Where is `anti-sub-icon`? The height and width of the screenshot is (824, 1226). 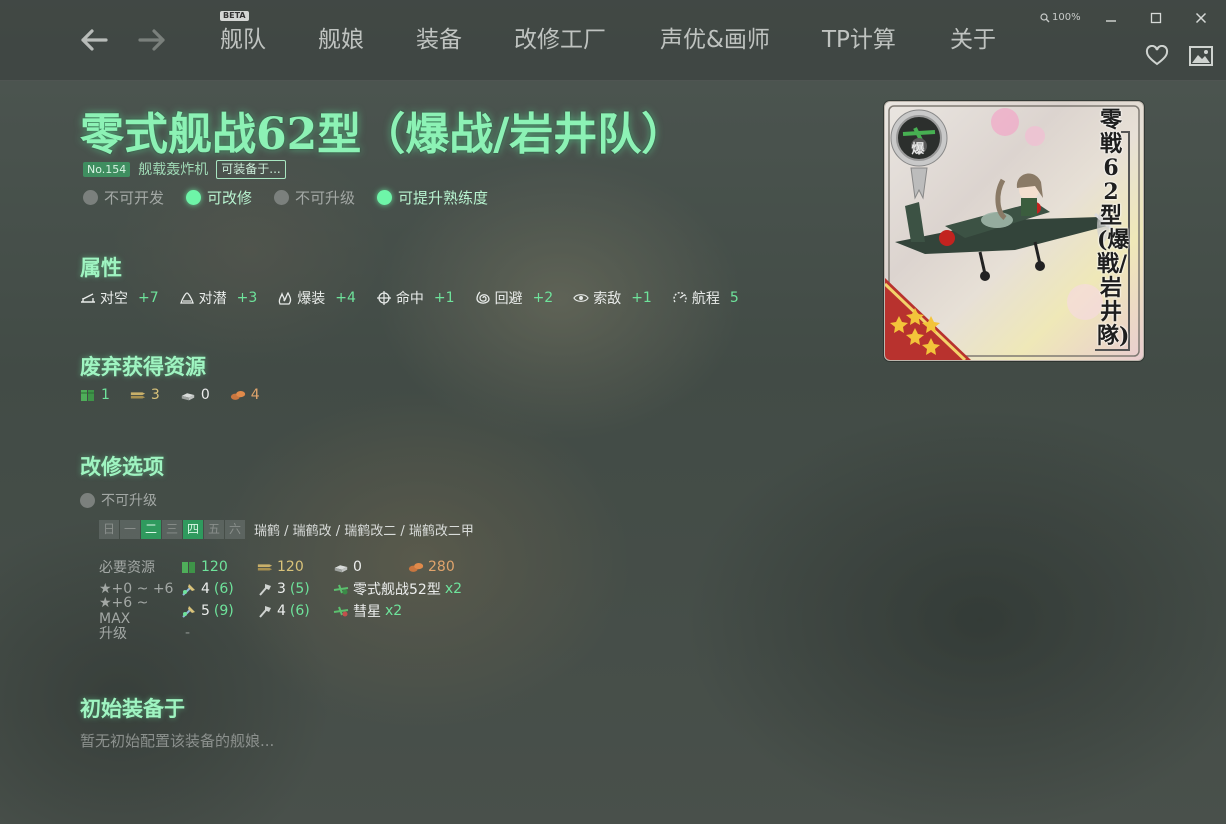
anti-sub-icon is located at coordinates (187, 298).